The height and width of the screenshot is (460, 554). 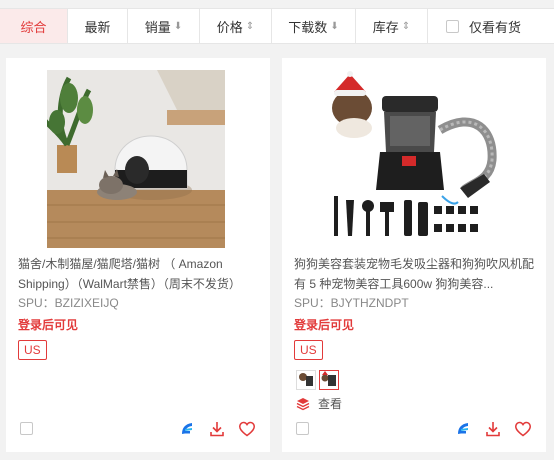 I want to click on variant-thumbnails, so click(x=319, y=380).